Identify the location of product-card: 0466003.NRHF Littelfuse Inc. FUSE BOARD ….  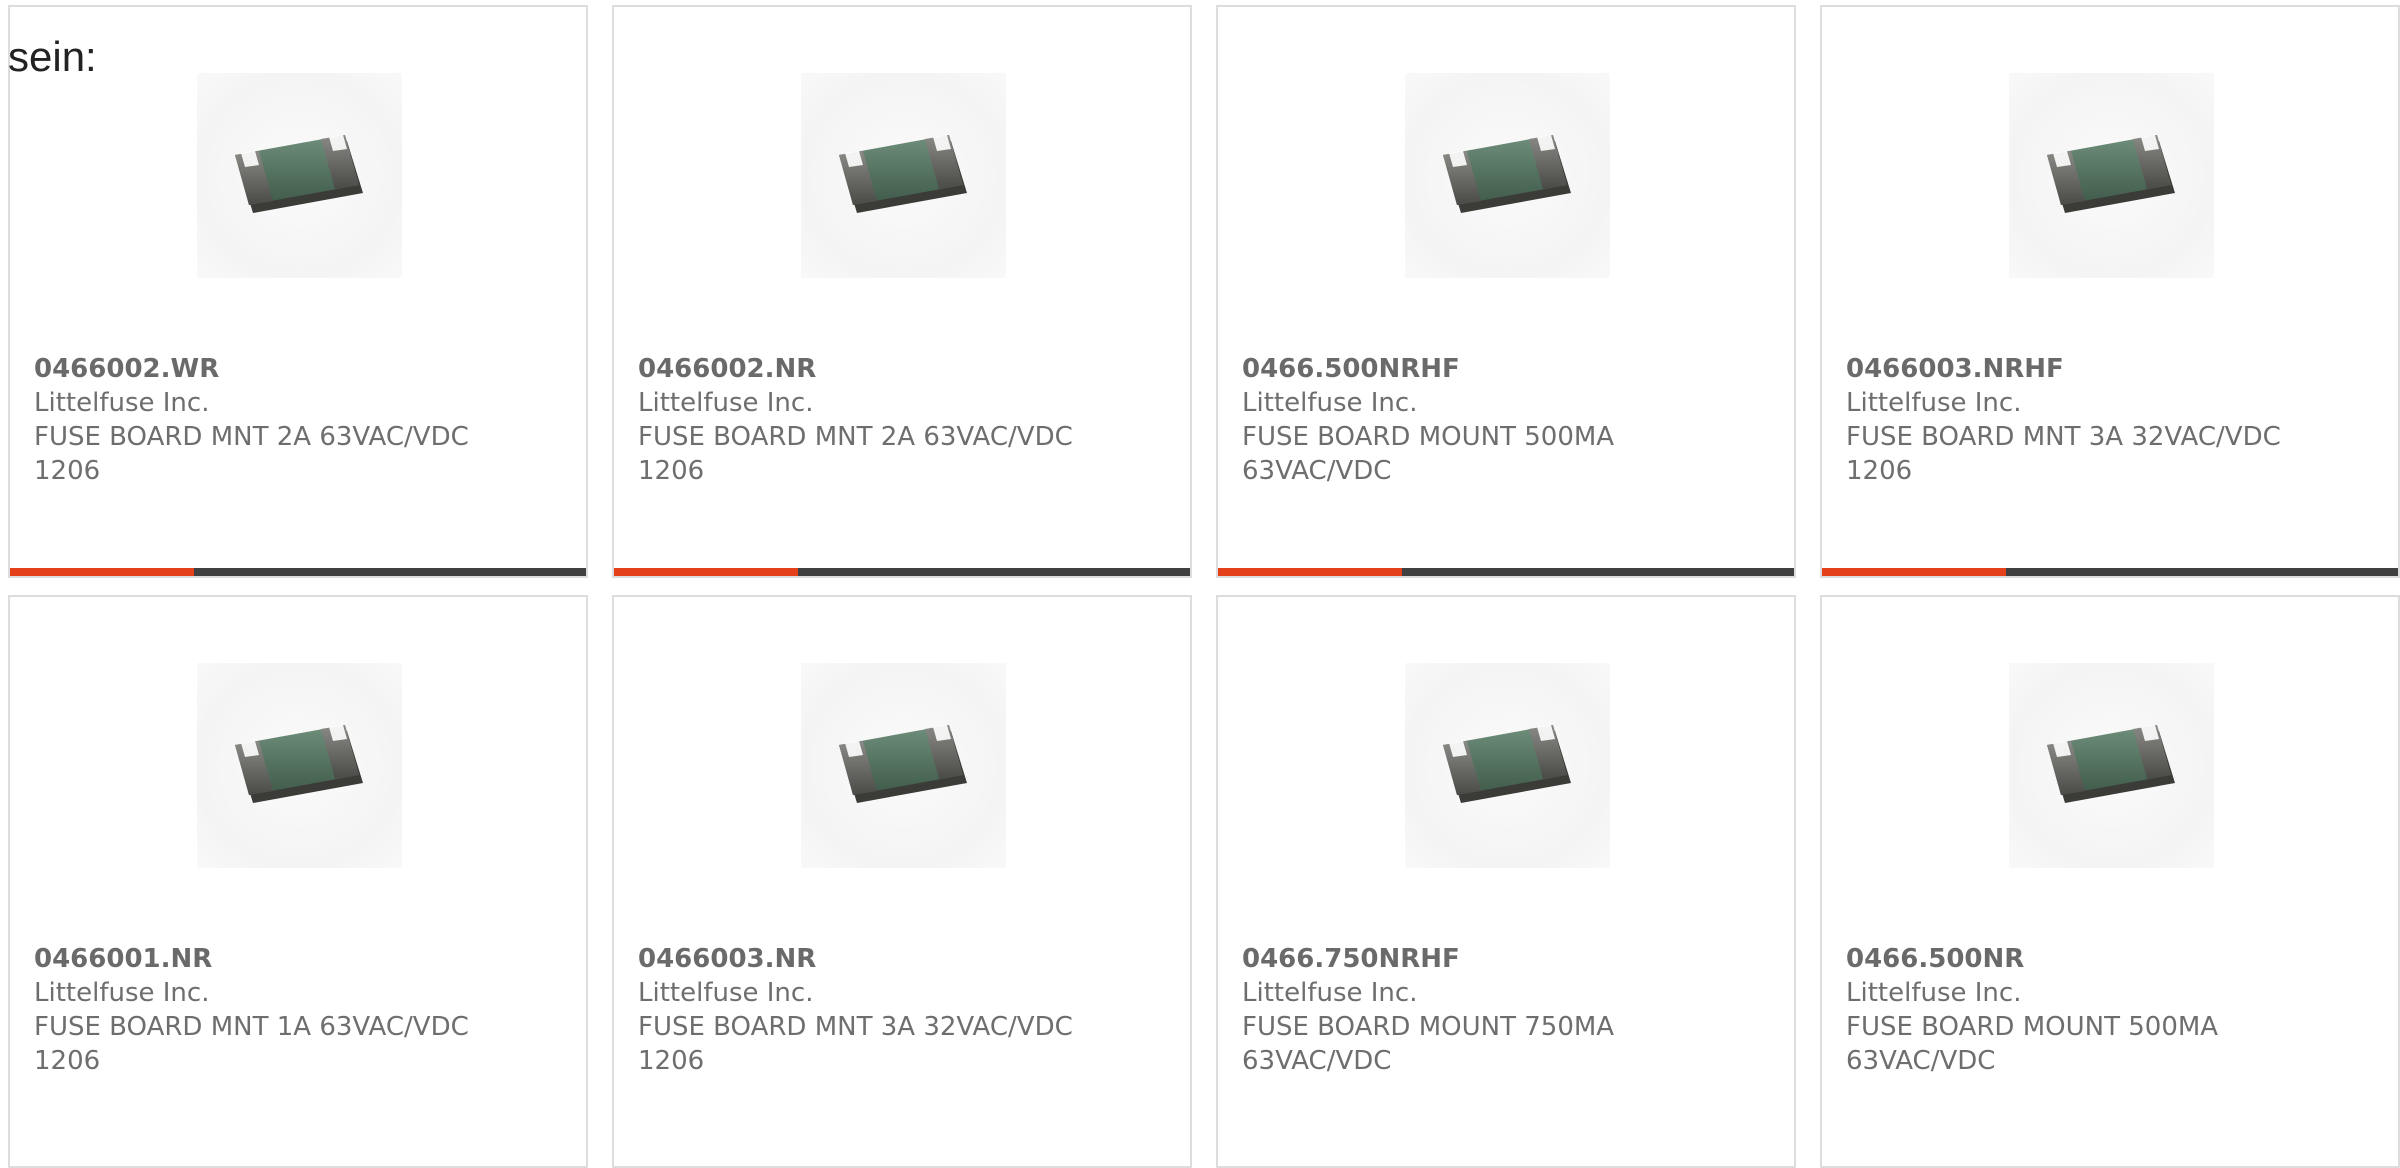
(2110, 291).